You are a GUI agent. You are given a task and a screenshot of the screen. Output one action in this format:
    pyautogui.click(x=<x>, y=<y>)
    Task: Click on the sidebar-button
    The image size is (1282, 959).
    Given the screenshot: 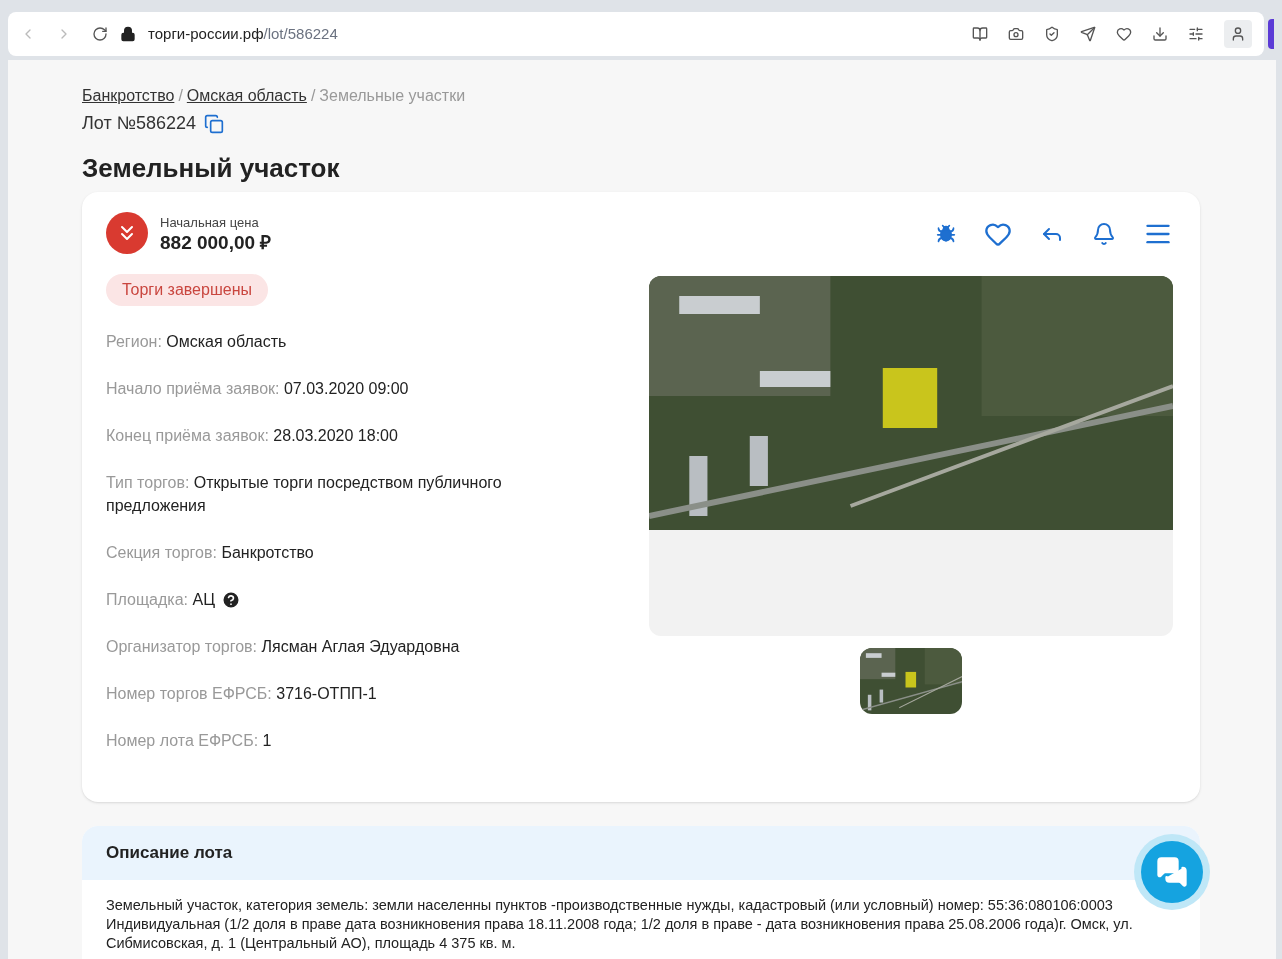 What is the action you would take?
    pyautogui.click(x=1271, y=34)
    